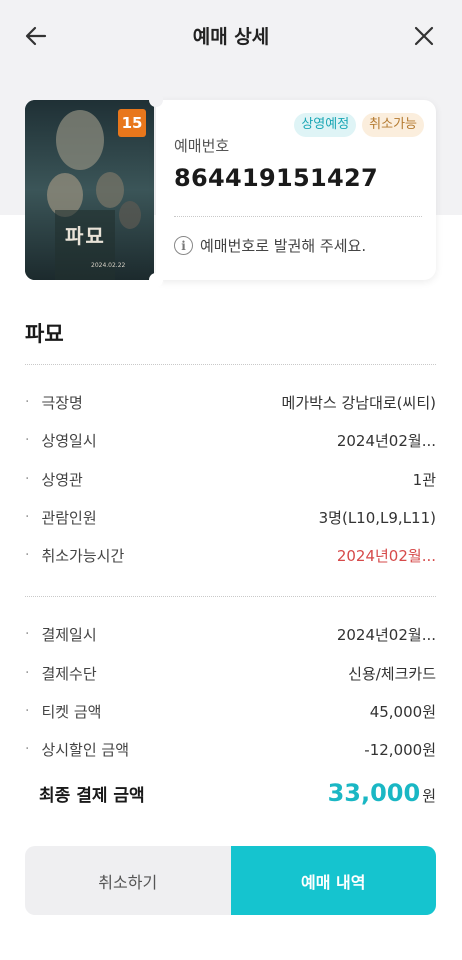  Describe the element at coordinates (377, 517) in the screenshot. I see `detail-value: 3명(L10,L9,L11)` at that location.